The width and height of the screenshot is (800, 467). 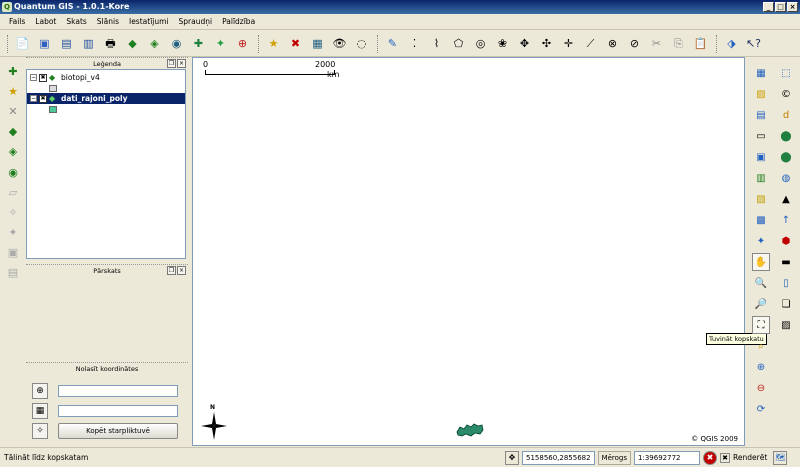 What do you see at coordinates (700, 43) in the screenshot?
I see `paste-features-icon: 📋` at bounding box center [700, 43].